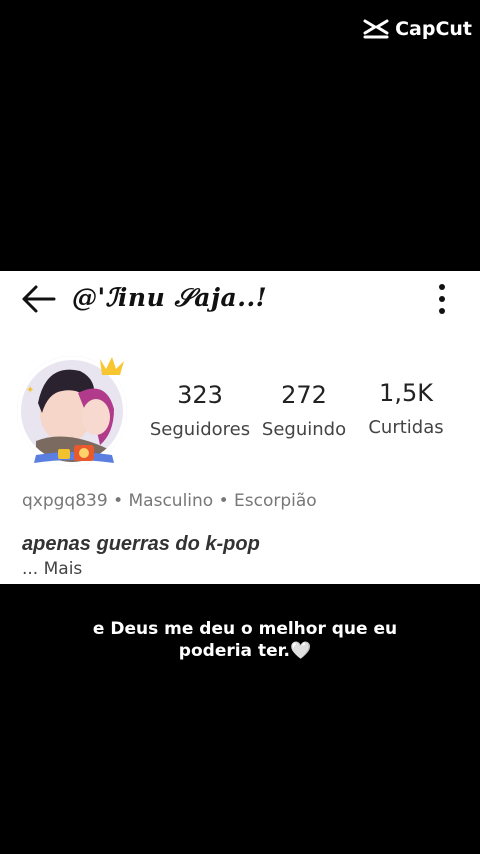  What do you see at coordinates (406, 408) in the screenshot?
I see `likes-stat: 1,5K Curtidas` at bounding box center [406, 408].